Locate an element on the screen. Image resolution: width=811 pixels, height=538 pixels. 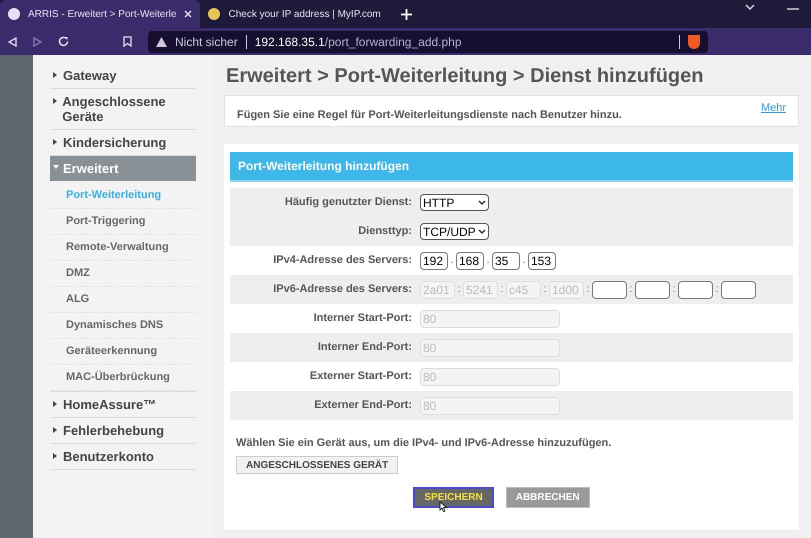
sidebar-item: Angeschlossene Geräte is located at coordinates (123, 109).